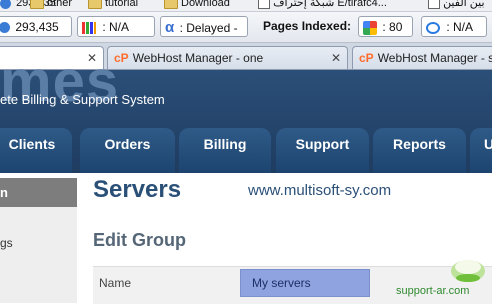  What do you see at coordinates (127, 144) in the screenshot?
I see `nav-label: Orders` at bounding box center [127, 144].